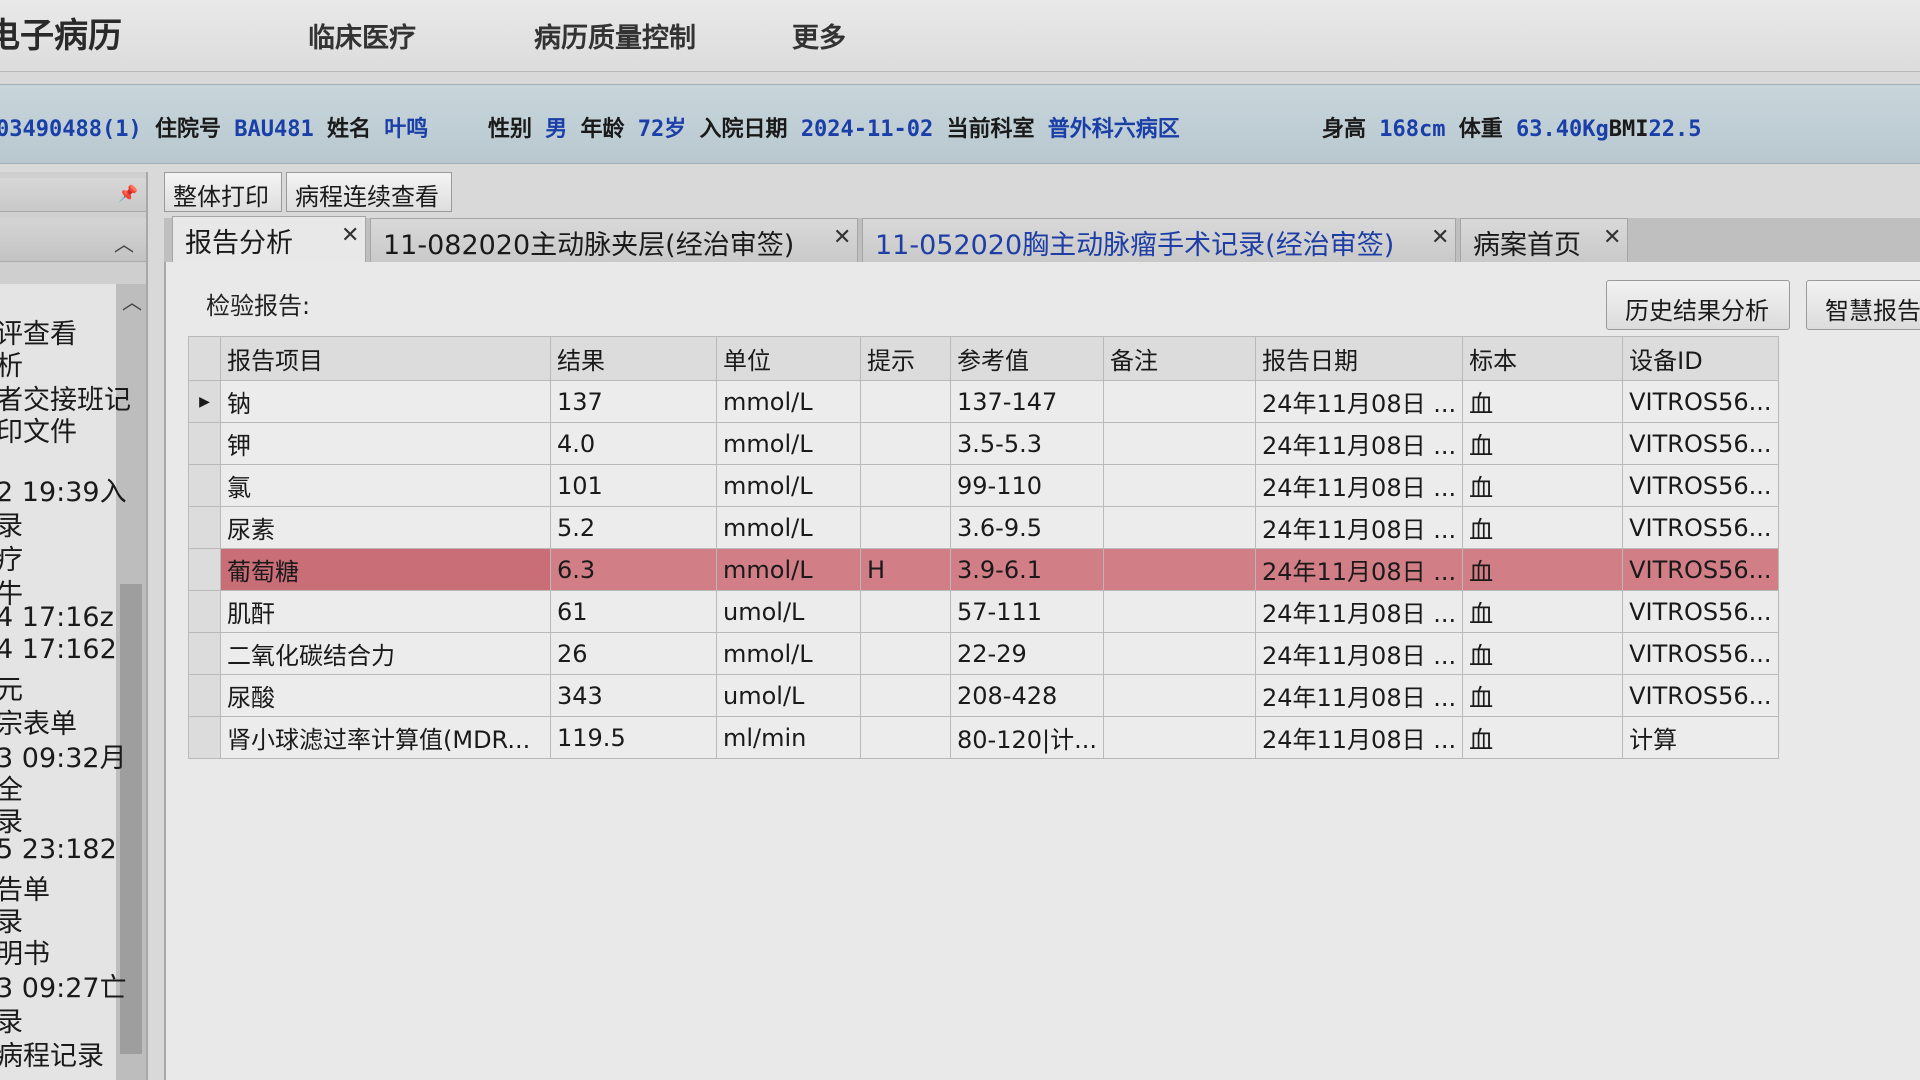  What do you see at coordinates (819, 35) in the screenshot?
I see `menu-more: 更多` at bounding box center [819, 35].